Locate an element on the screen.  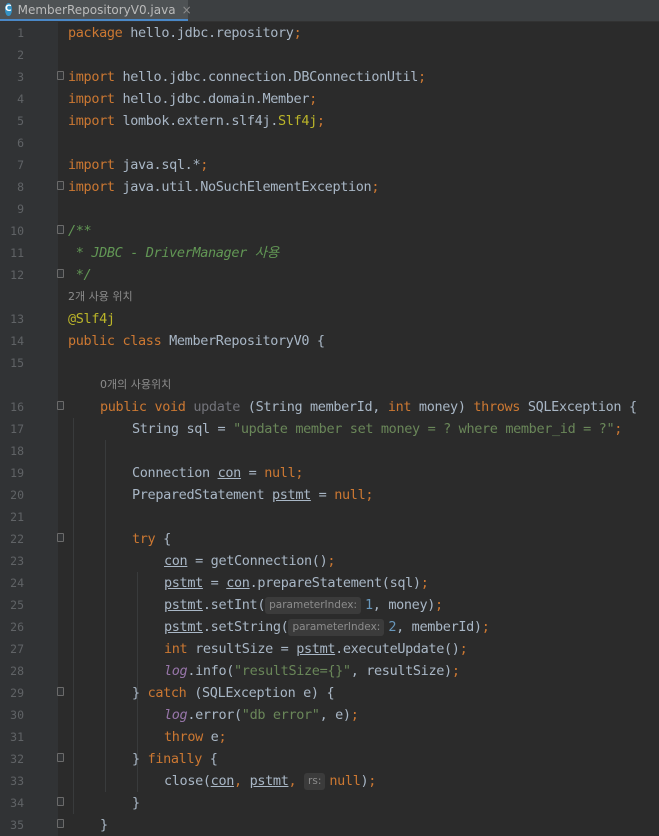
method-params: (String memberId, is located at coordinates (314, 407).